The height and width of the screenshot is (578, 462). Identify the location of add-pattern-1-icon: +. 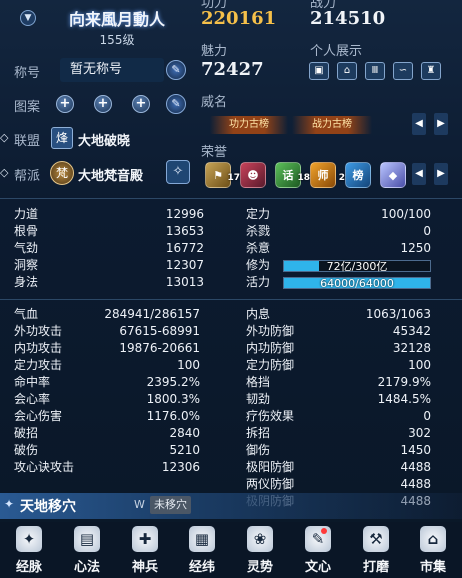
(65, 104).